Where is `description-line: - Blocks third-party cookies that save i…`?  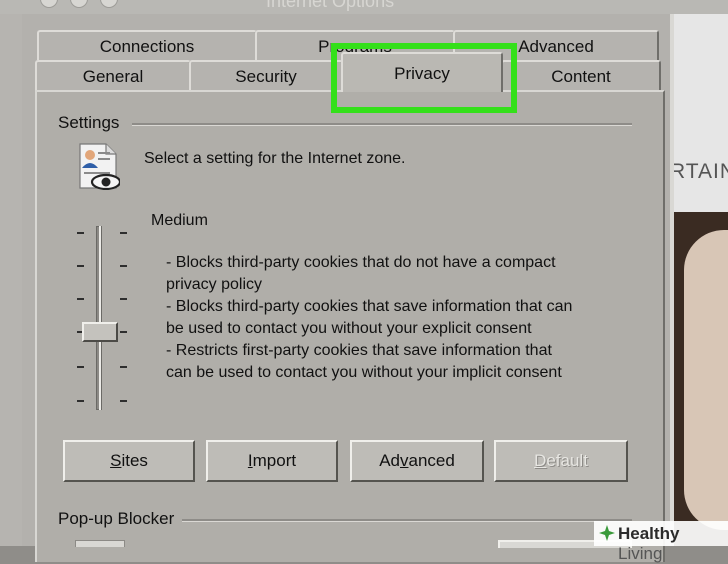 description-line: - Blocks third-party cookies that save i… is located at coordinates (369, 306).